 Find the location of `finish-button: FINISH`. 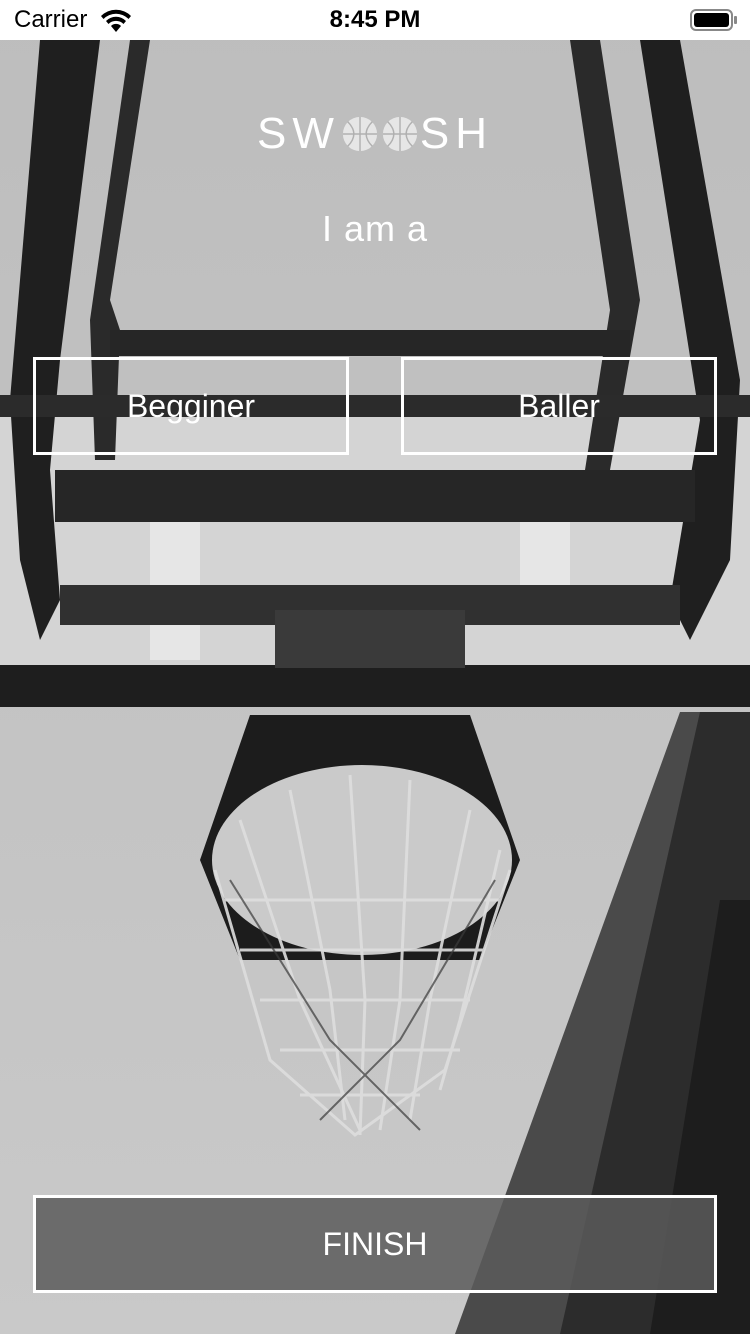

finish-button: FINISH is located at coordinates (375, 1244).